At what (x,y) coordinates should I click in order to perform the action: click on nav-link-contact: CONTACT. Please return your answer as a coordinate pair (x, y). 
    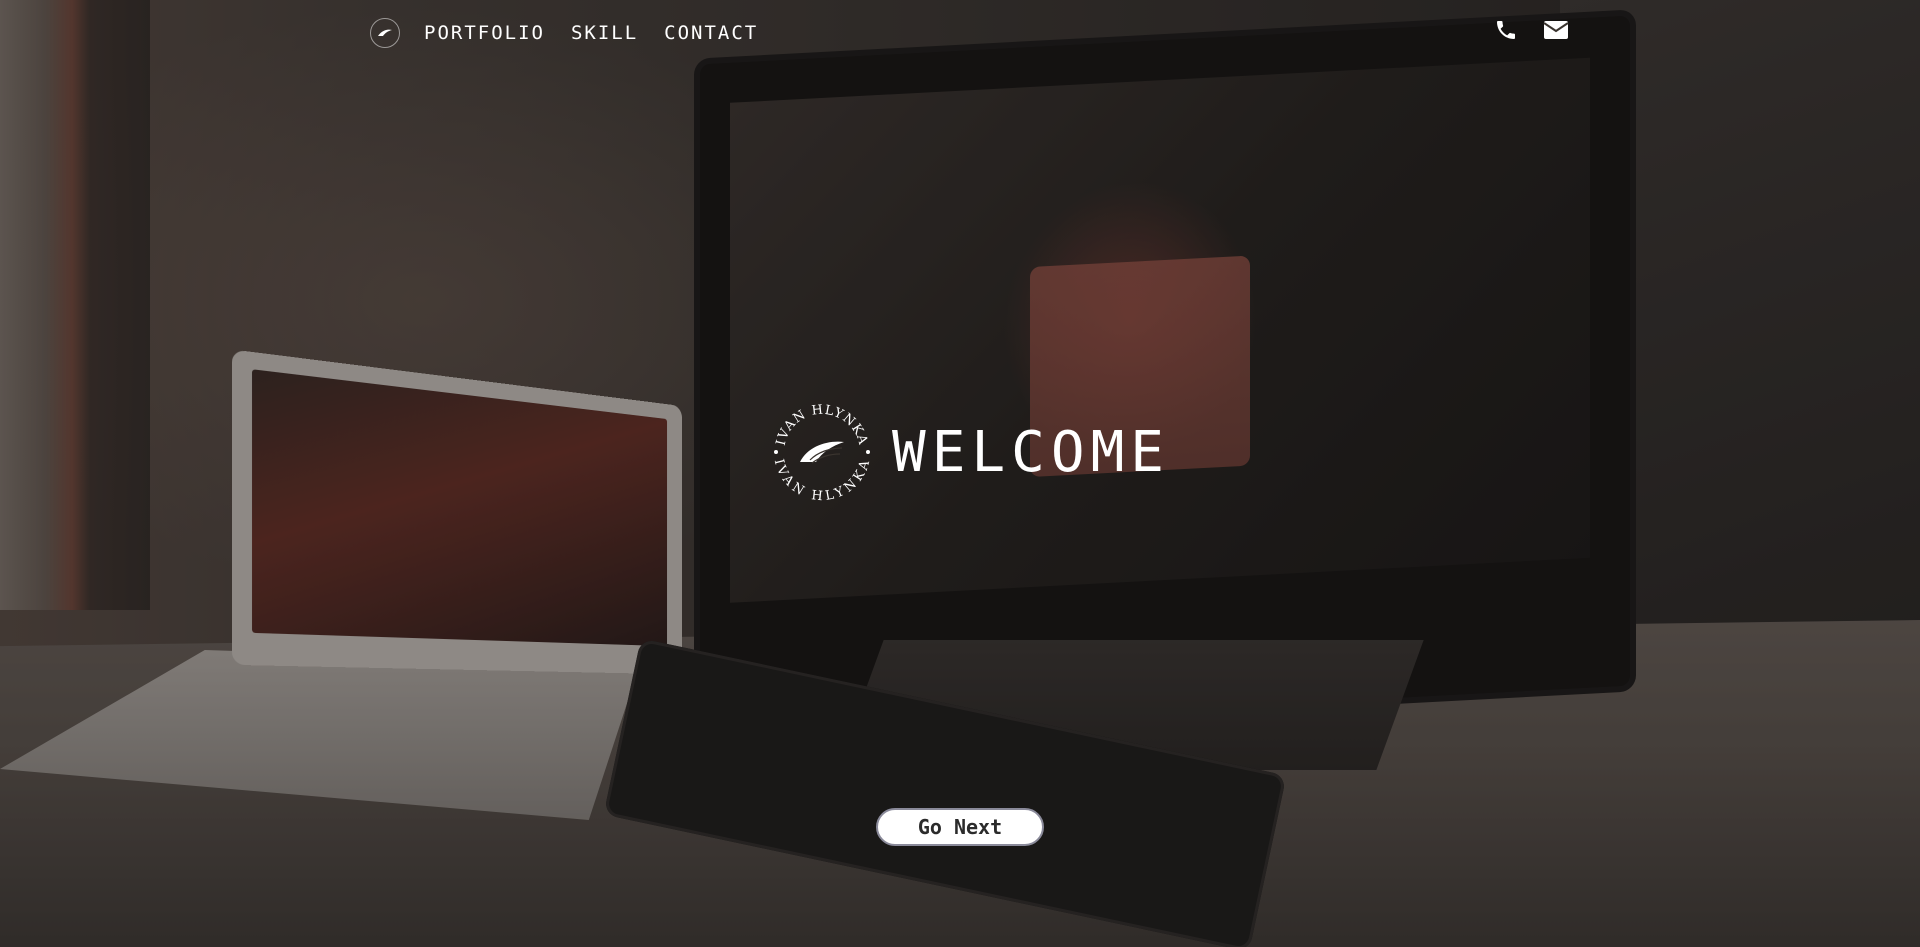
    Looking at the image, I should click on (711, 33).